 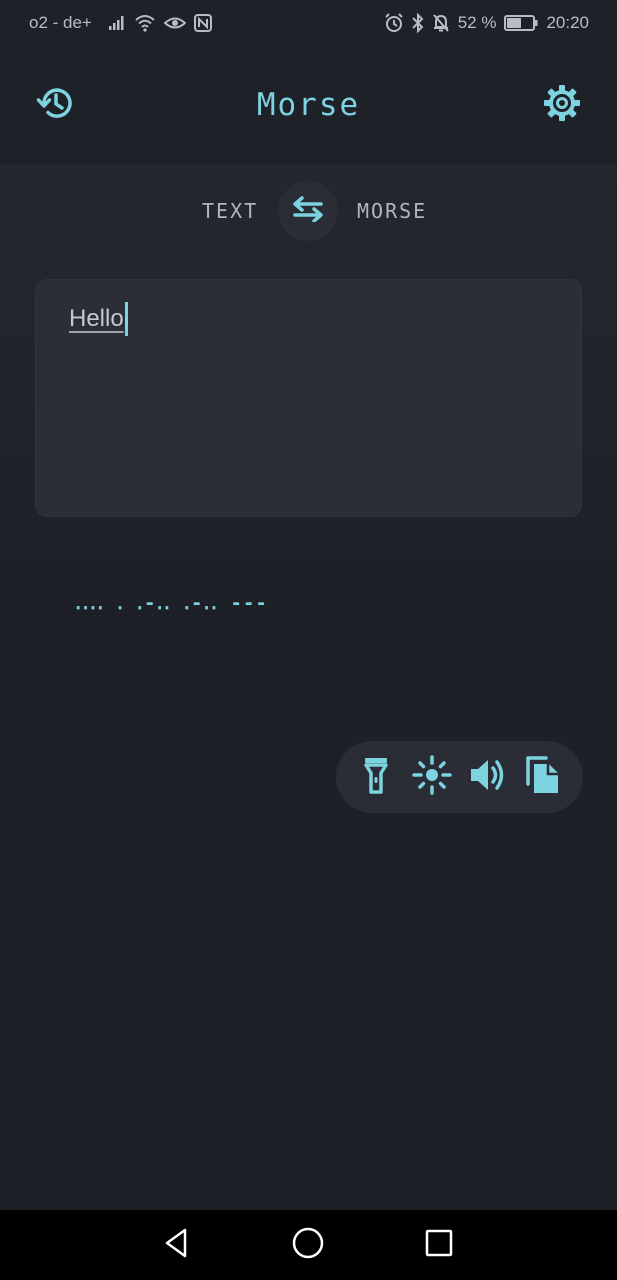 I want to click on mode-switch: TEXT MORSE, so click(x=308, y=214).